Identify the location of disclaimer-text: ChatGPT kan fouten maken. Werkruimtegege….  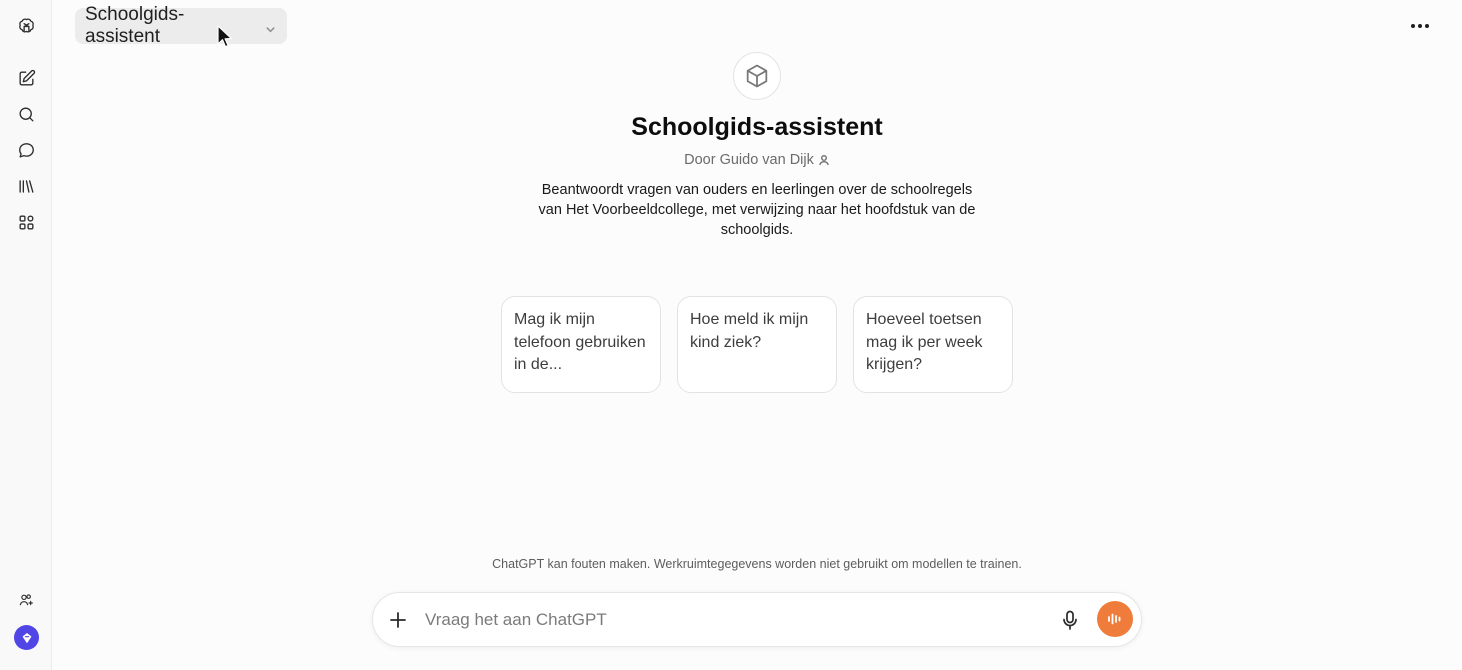
(757, 564).